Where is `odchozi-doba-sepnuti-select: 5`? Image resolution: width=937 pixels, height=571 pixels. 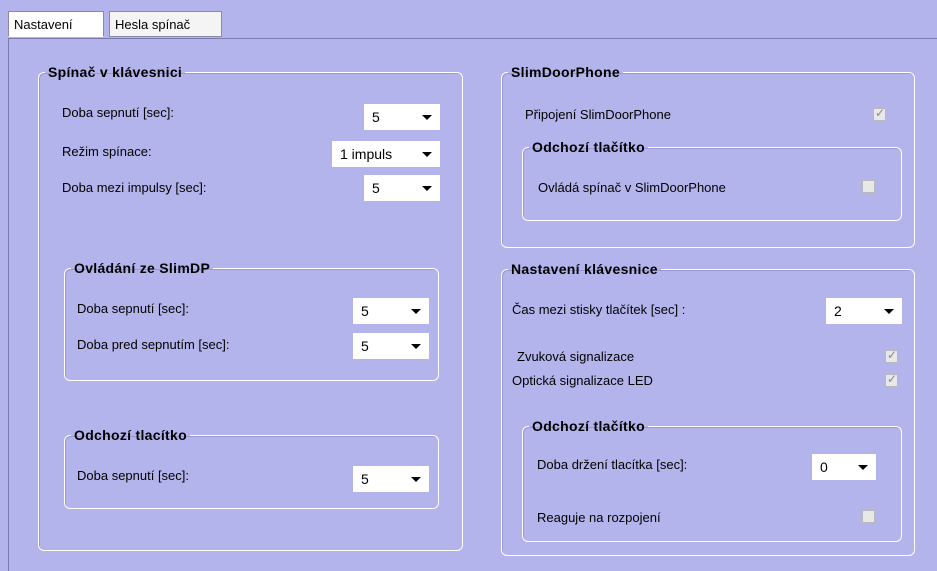
odchozi-doba-sepnuti-select: 5 is located at coordinates (391, 479).